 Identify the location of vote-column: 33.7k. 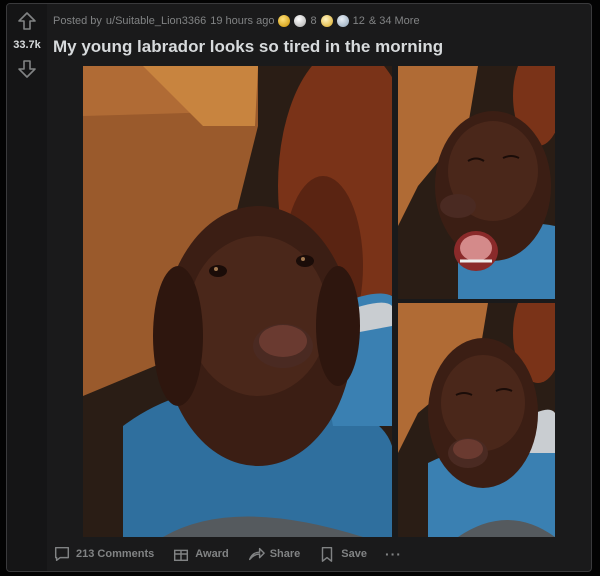
(27, 287).